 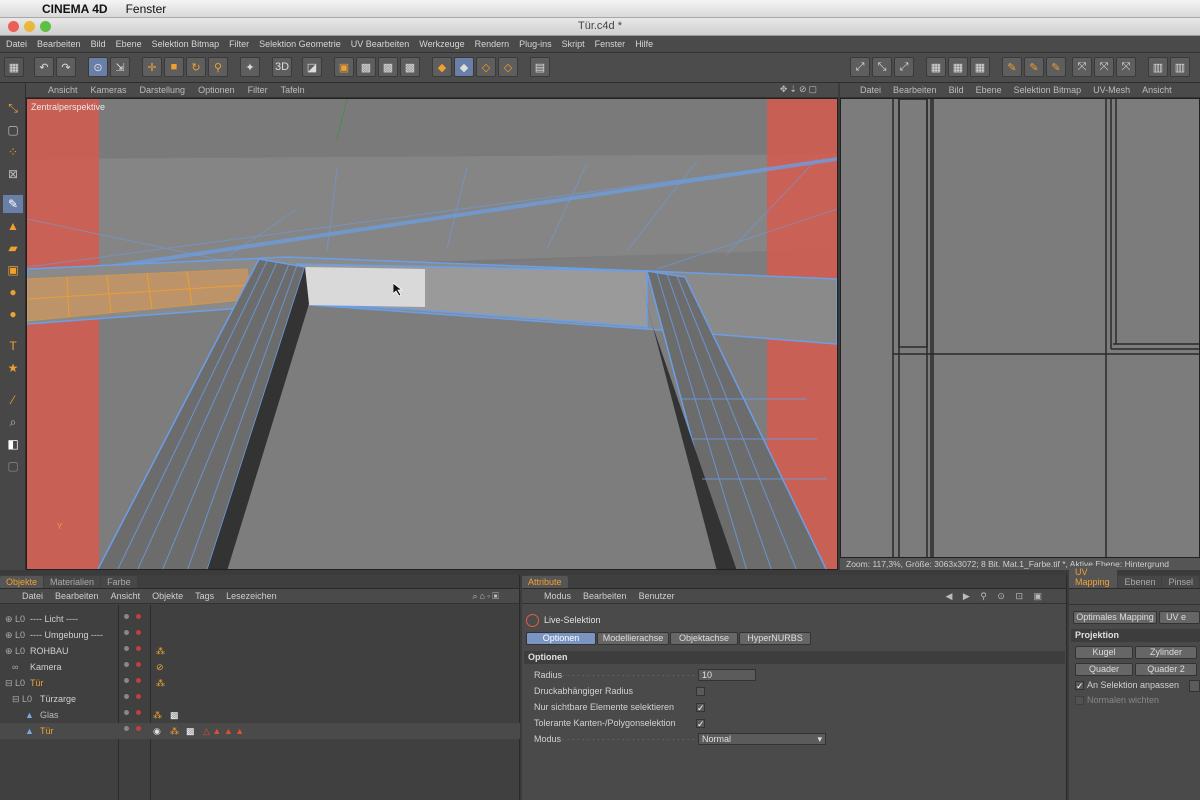 I want to click on checker2-icon: ▩, so click(x=388, y=67).